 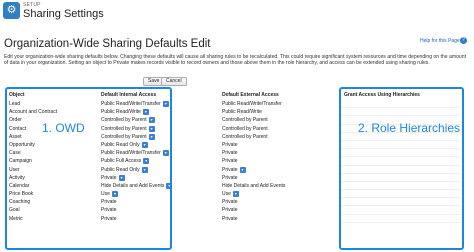 I want to click on external-access-select: Public Read/Write, so click(x=253, y=112).